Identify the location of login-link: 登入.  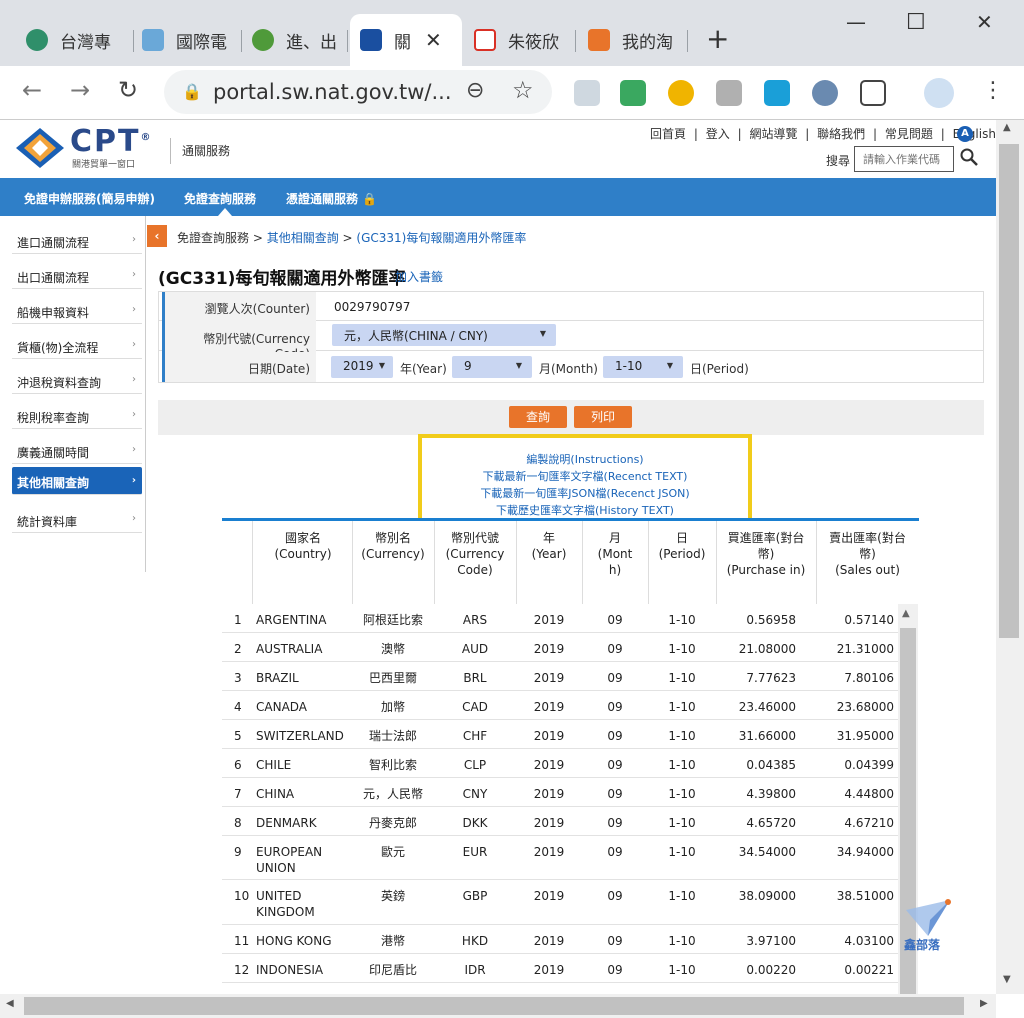
(718, 134).